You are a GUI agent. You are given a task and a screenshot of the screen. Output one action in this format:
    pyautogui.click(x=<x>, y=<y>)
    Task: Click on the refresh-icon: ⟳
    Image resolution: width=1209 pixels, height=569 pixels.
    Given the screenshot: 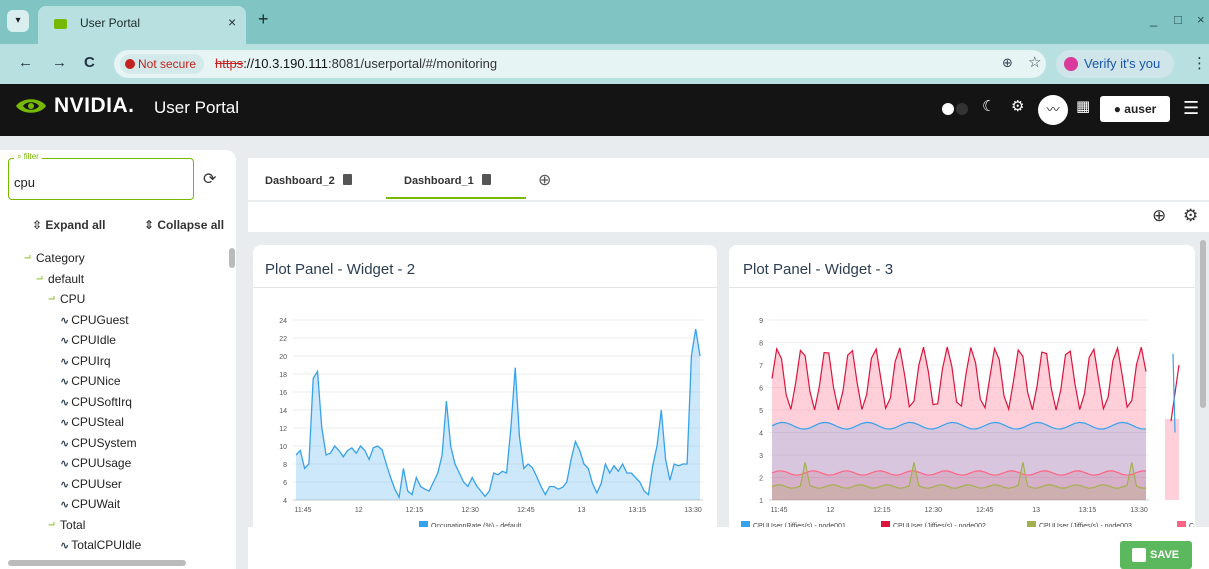 What is the action you would take?
    pyautogui.click(x=209, y=179)
    